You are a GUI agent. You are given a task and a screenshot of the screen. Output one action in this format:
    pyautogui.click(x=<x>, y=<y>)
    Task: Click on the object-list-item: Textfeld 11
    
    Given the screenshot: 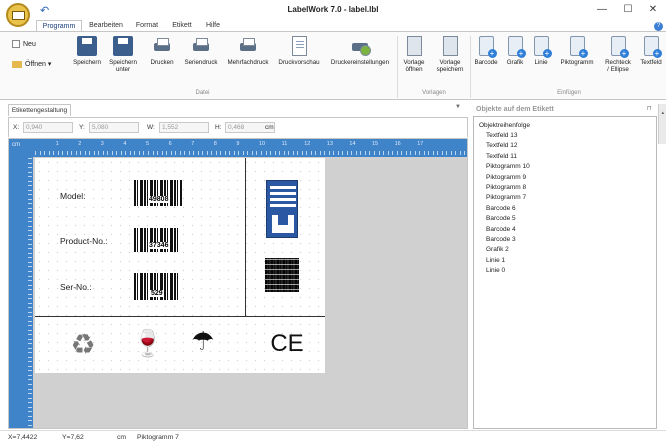 What is the action you would take?
    pyautogui.click(x=501, y=156)
    